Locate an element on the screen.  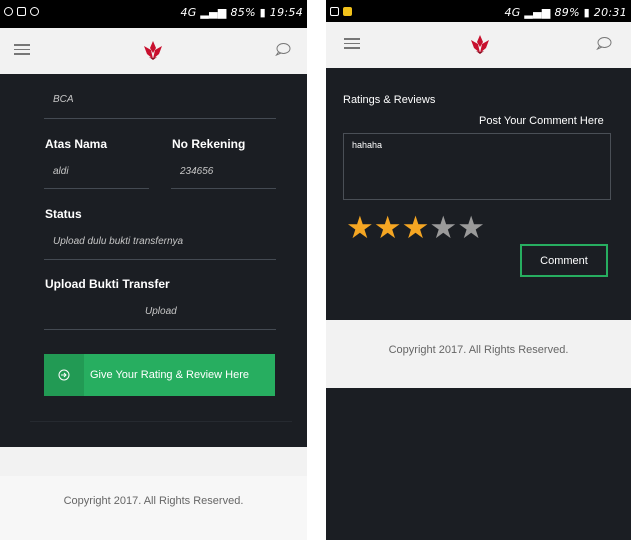
give-rating-button: Give Your Rating & Review Here is located at coordinates (159, 375).